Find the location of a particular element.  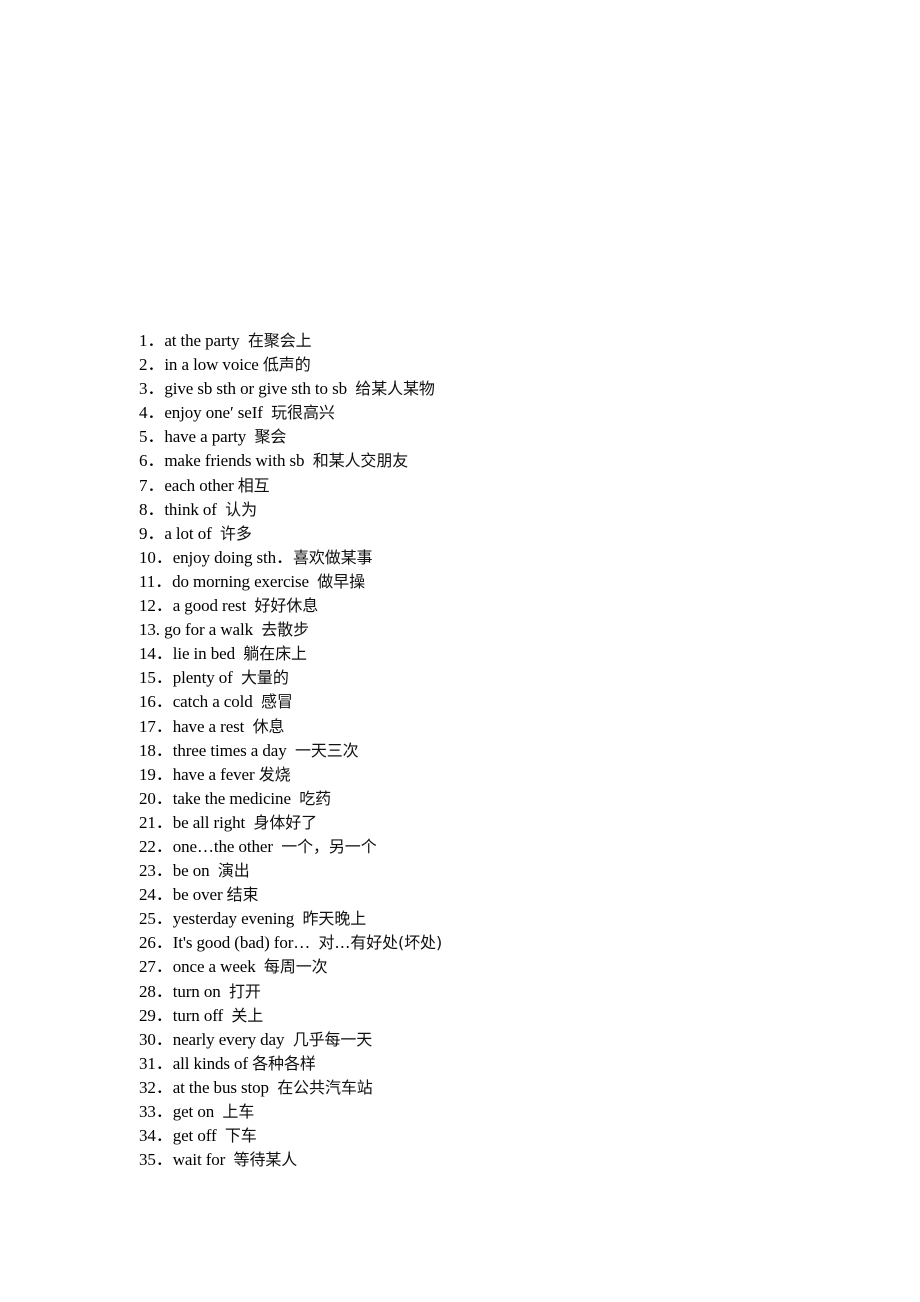

phrase-chinese: 相互 is located at coordinates (253, 485).